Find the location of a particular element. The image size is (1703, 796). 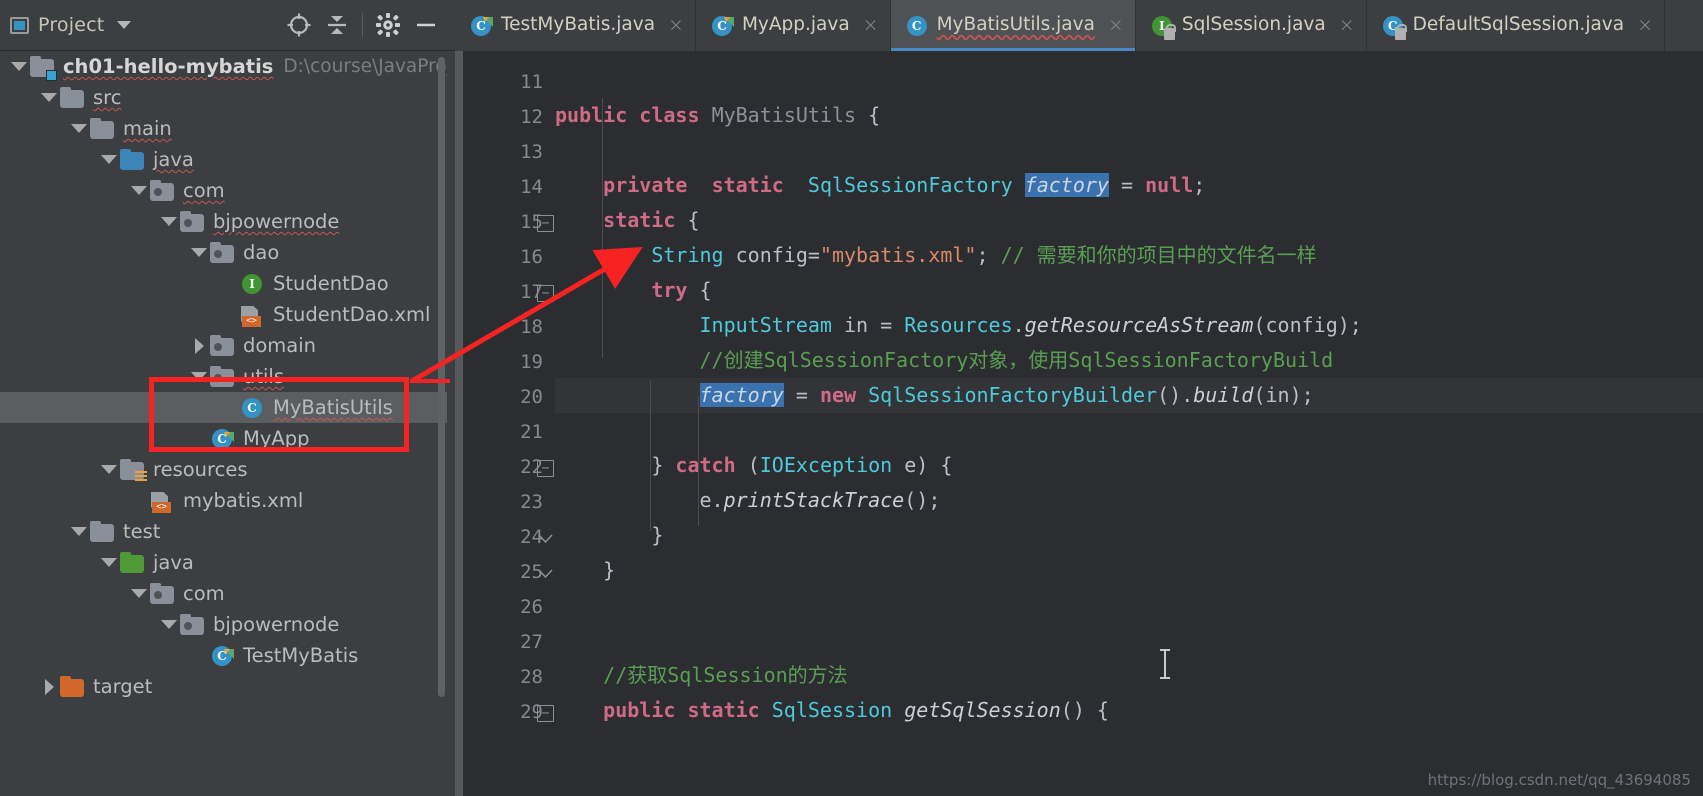

line-number: 14 is located at coordinates (531, 187).